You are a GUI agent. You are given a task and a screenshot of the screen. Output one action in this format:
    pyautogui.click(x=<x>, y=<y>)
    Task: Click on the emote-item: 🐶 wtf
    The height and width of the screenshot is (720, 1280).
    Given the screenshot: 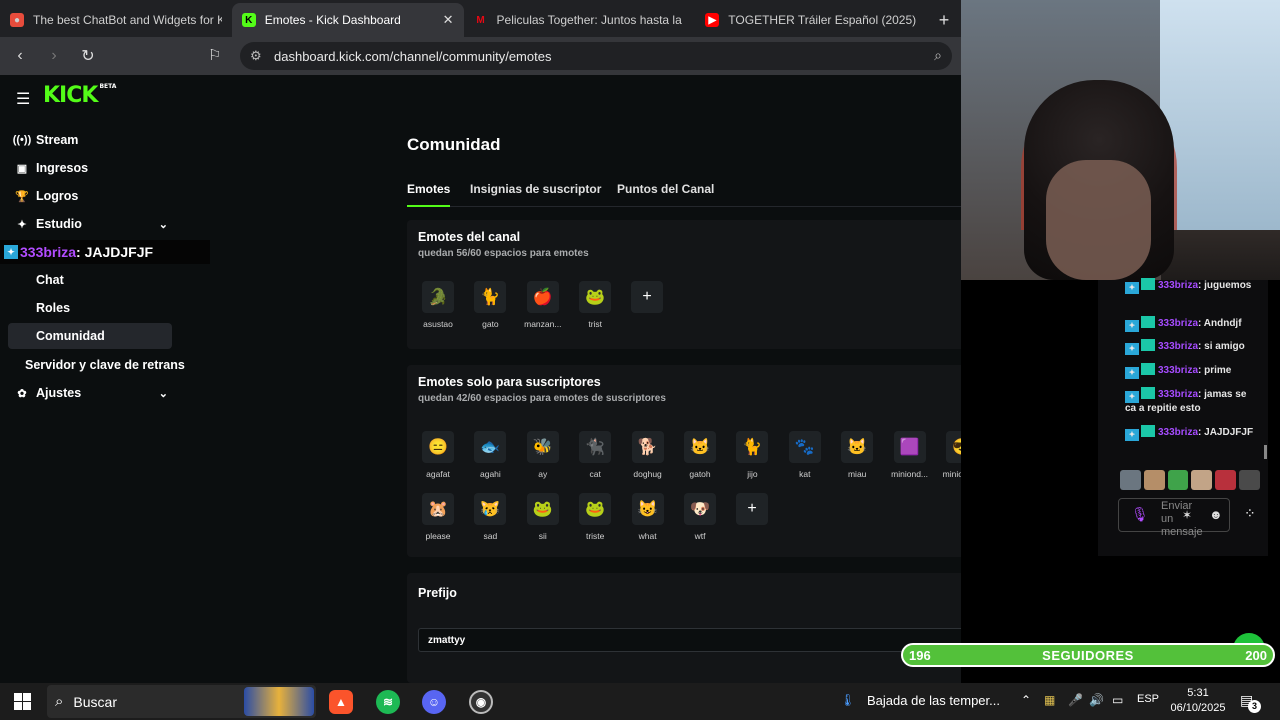 What is the action you would take?
    pyautogui.click(x=700, y=517)
    